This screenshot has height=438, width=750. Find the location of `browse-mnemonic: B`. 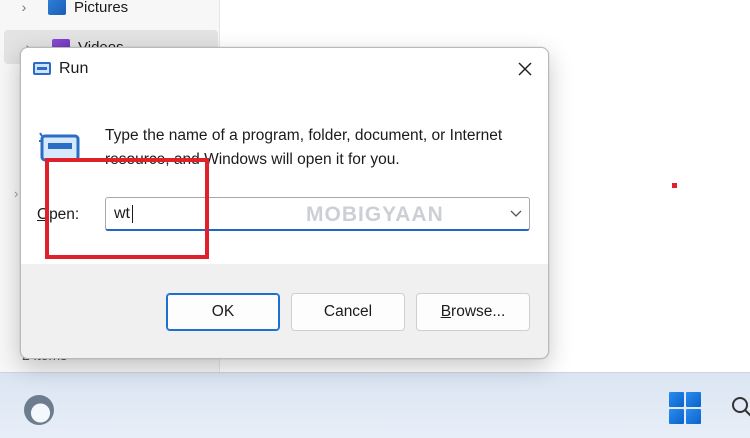

browse-mnemonic: B is located at coordinates (446, 311).